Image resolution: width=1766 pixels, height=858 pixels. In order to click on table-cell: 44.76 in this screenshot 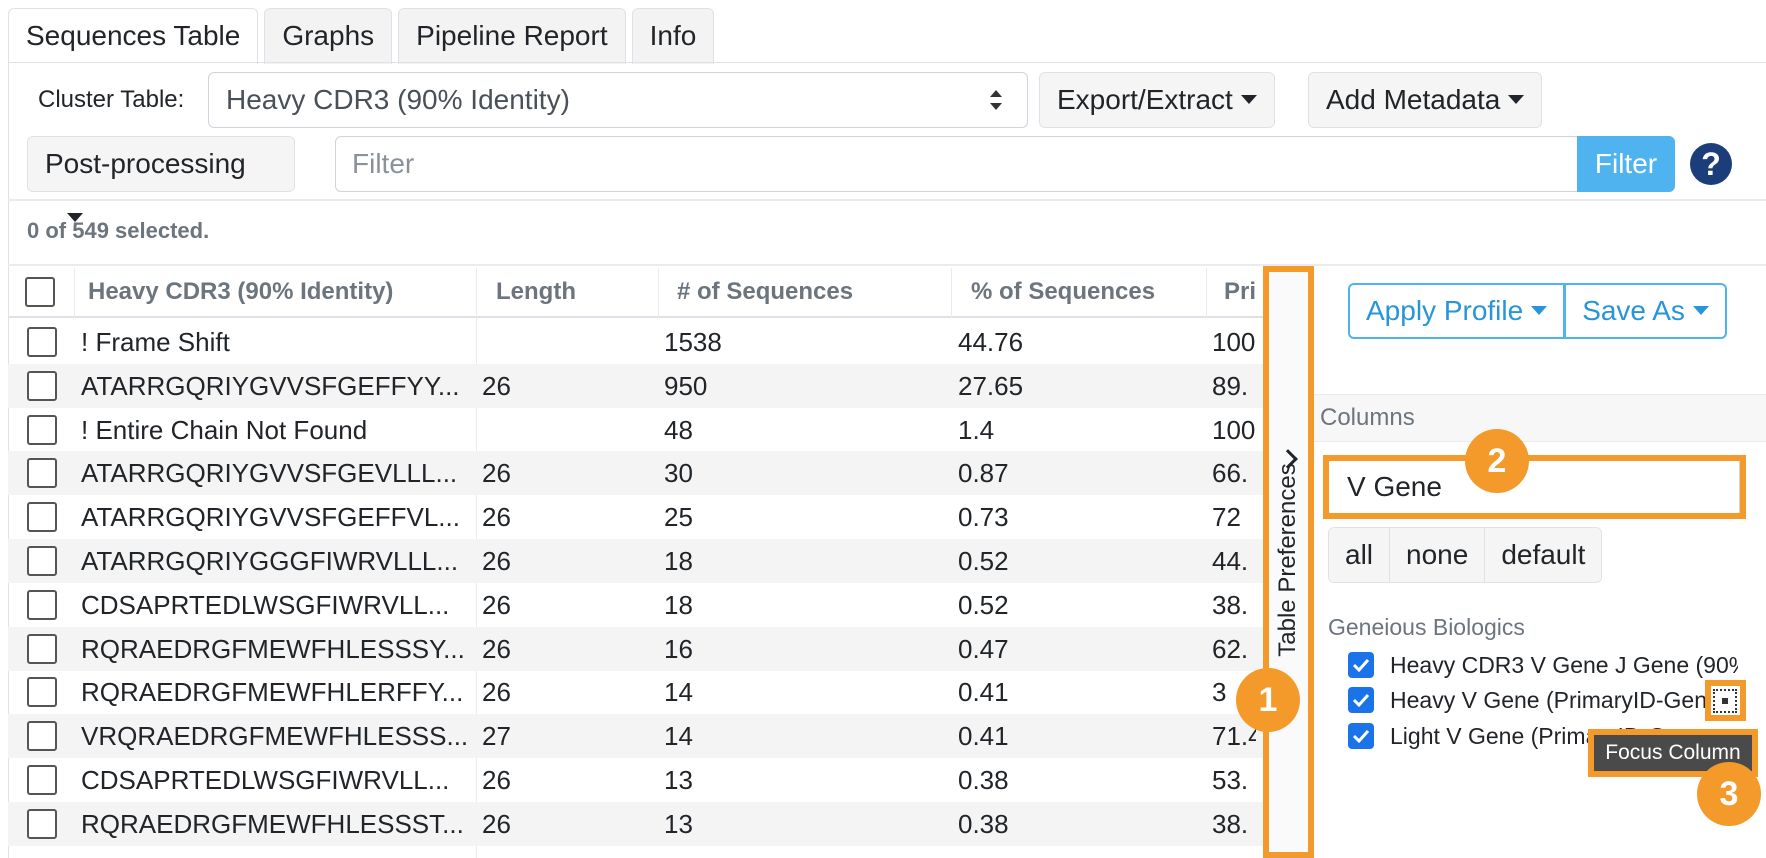, I will do `click(991, 342)`.